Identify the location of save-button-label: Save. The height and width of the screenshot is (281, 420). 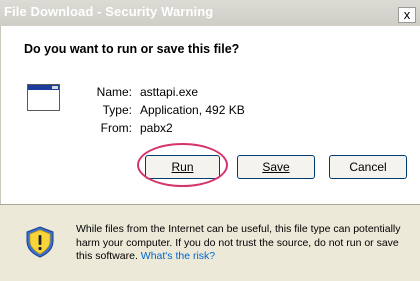
(276, 167).